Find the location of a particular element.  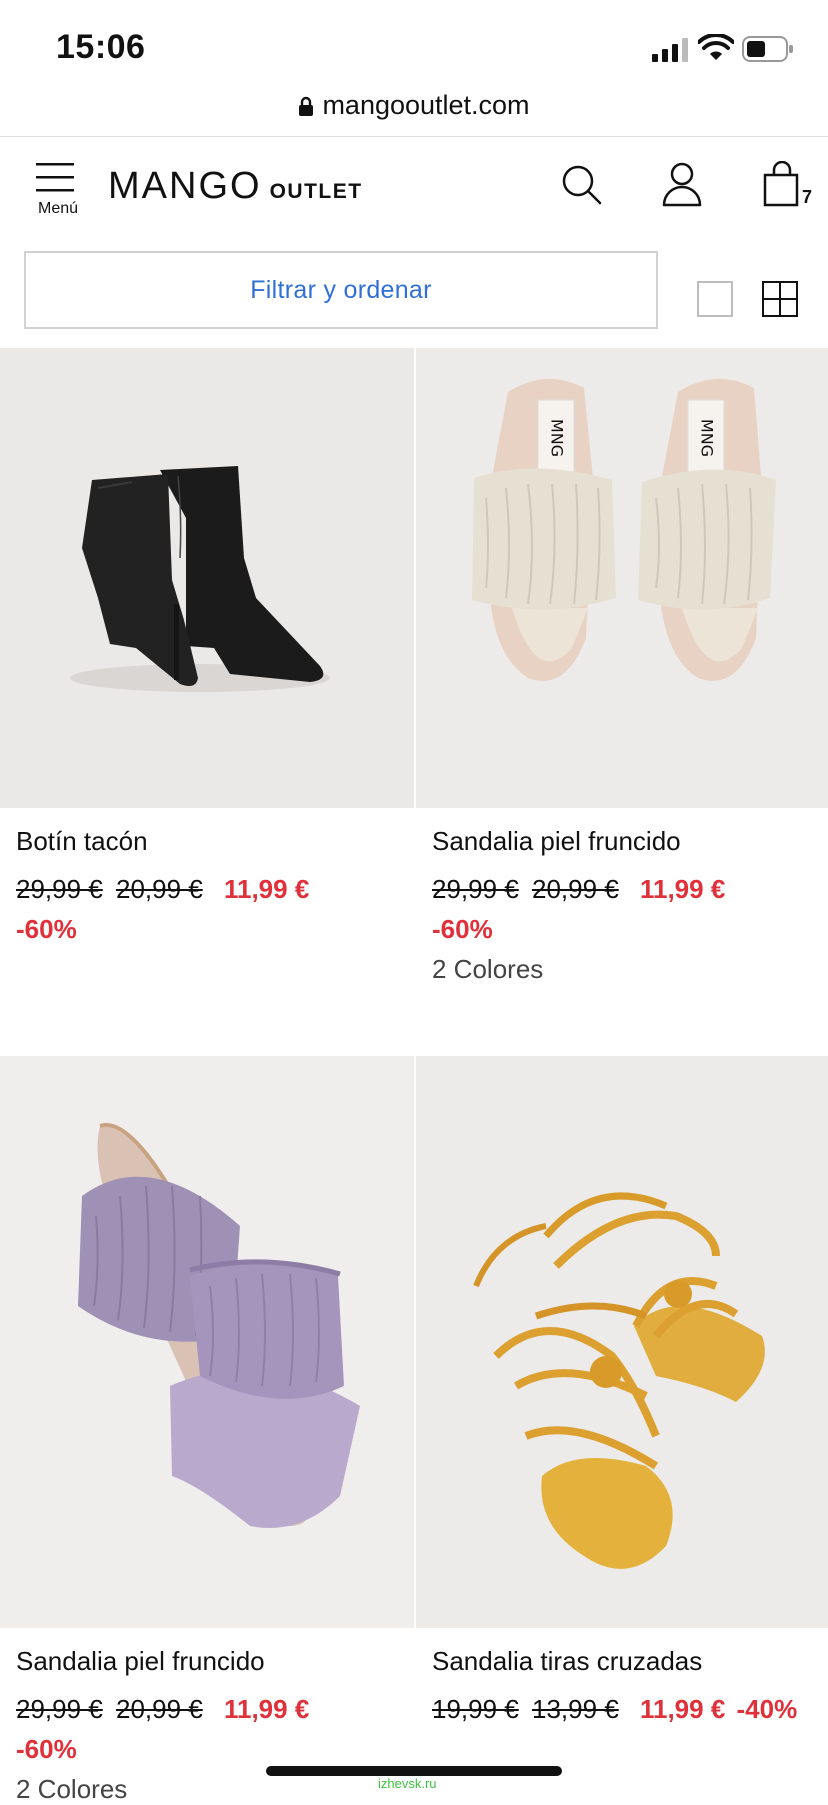

shopping-bag-button: 7 is located at coordinates (790, 186).